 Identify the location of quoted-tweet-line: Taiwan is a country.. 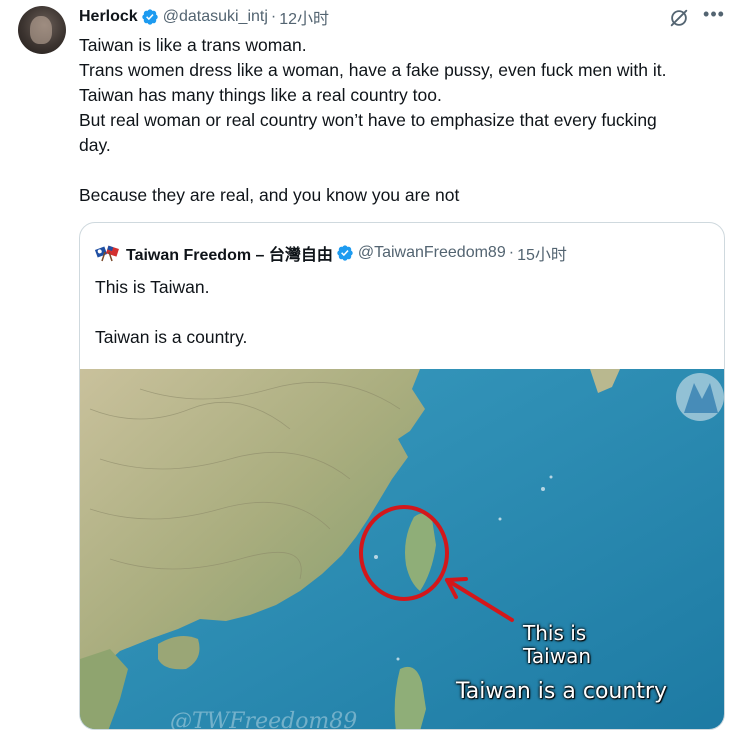
(171, 337).